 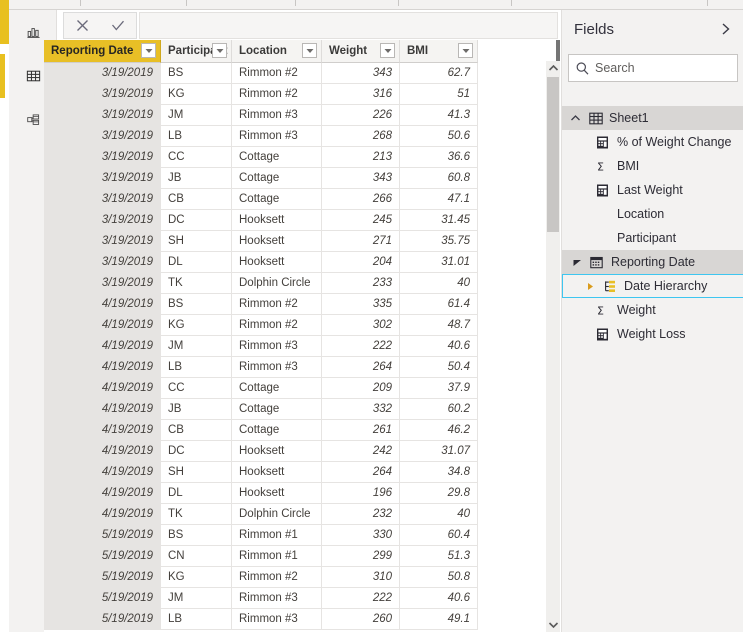 I want to click on table-row: 3/19/2019 TK Dolphin Circle 233 40, so click(x=302, y=283).